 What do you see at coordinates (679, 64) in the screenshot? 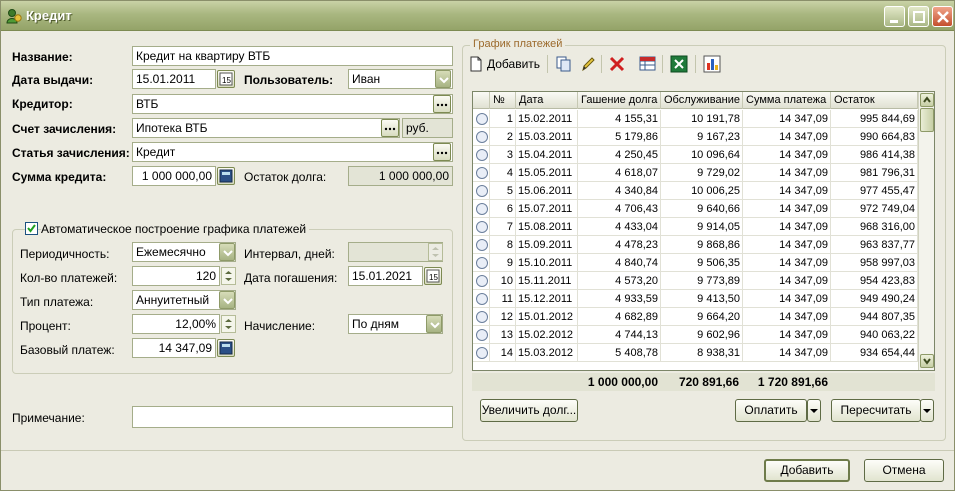
I see `excel-export-icon` at bounding box center [679, 64].